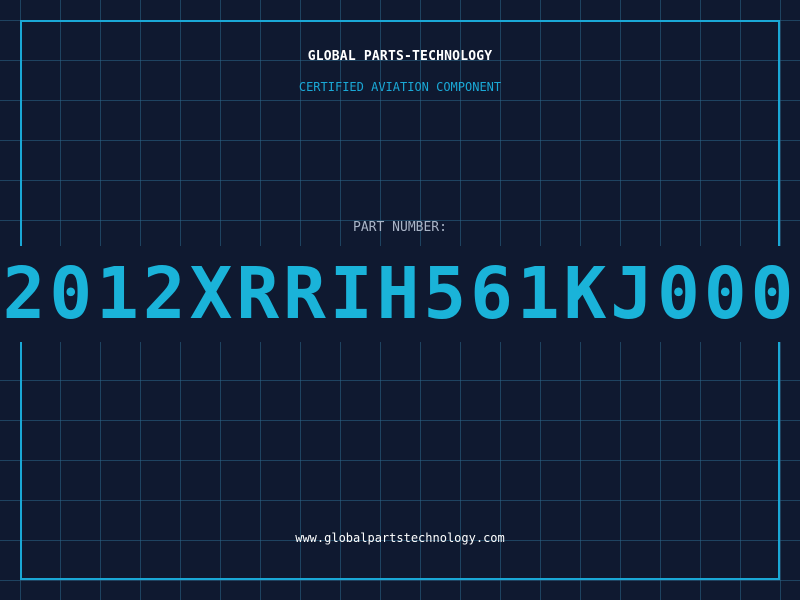 The width and height of the screenshot is (800, 600). What do you see at coordinates (400, 87) in the screenshot?
I see `certification-subtitle: CERTIFIED AVIATION COMPONENT` at bounding box center [400, 87].